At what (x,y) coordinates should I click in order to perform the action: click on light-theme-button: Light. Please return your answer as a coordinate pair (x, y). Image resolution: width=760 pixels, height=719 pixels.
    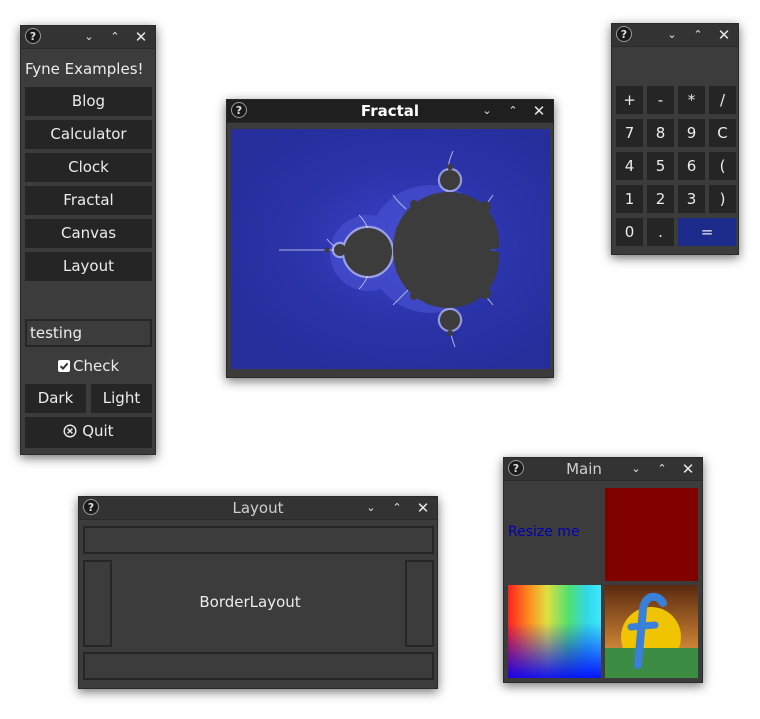
    Looking at the image, I should click on (121, 398).